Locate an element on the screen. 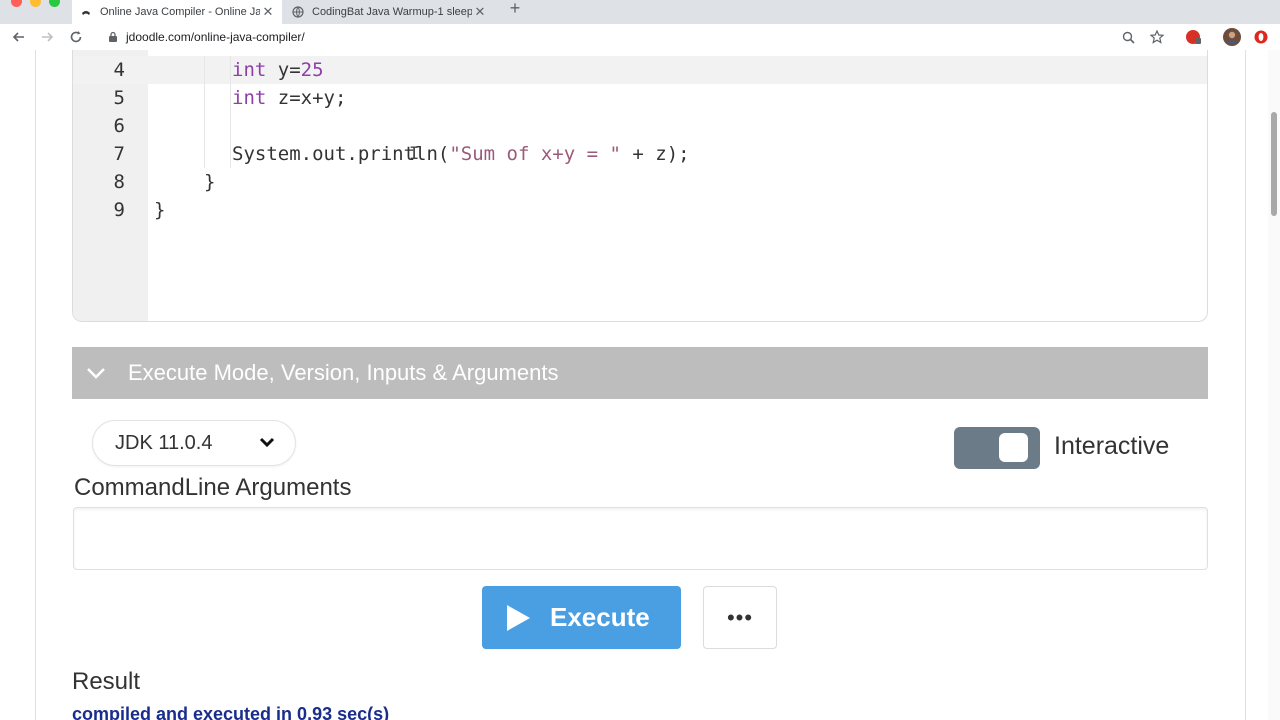  jdk-version-value: JDK 11.0.4 is located at coordinates (164, 442).